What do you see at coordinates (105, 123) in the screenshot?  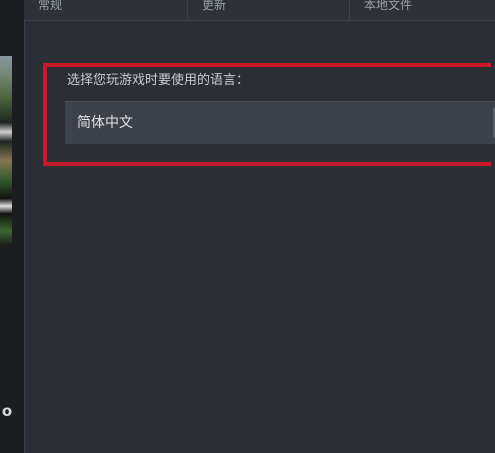 I see `language-selected-value: 简体中文` at bounding box center [105, 123].